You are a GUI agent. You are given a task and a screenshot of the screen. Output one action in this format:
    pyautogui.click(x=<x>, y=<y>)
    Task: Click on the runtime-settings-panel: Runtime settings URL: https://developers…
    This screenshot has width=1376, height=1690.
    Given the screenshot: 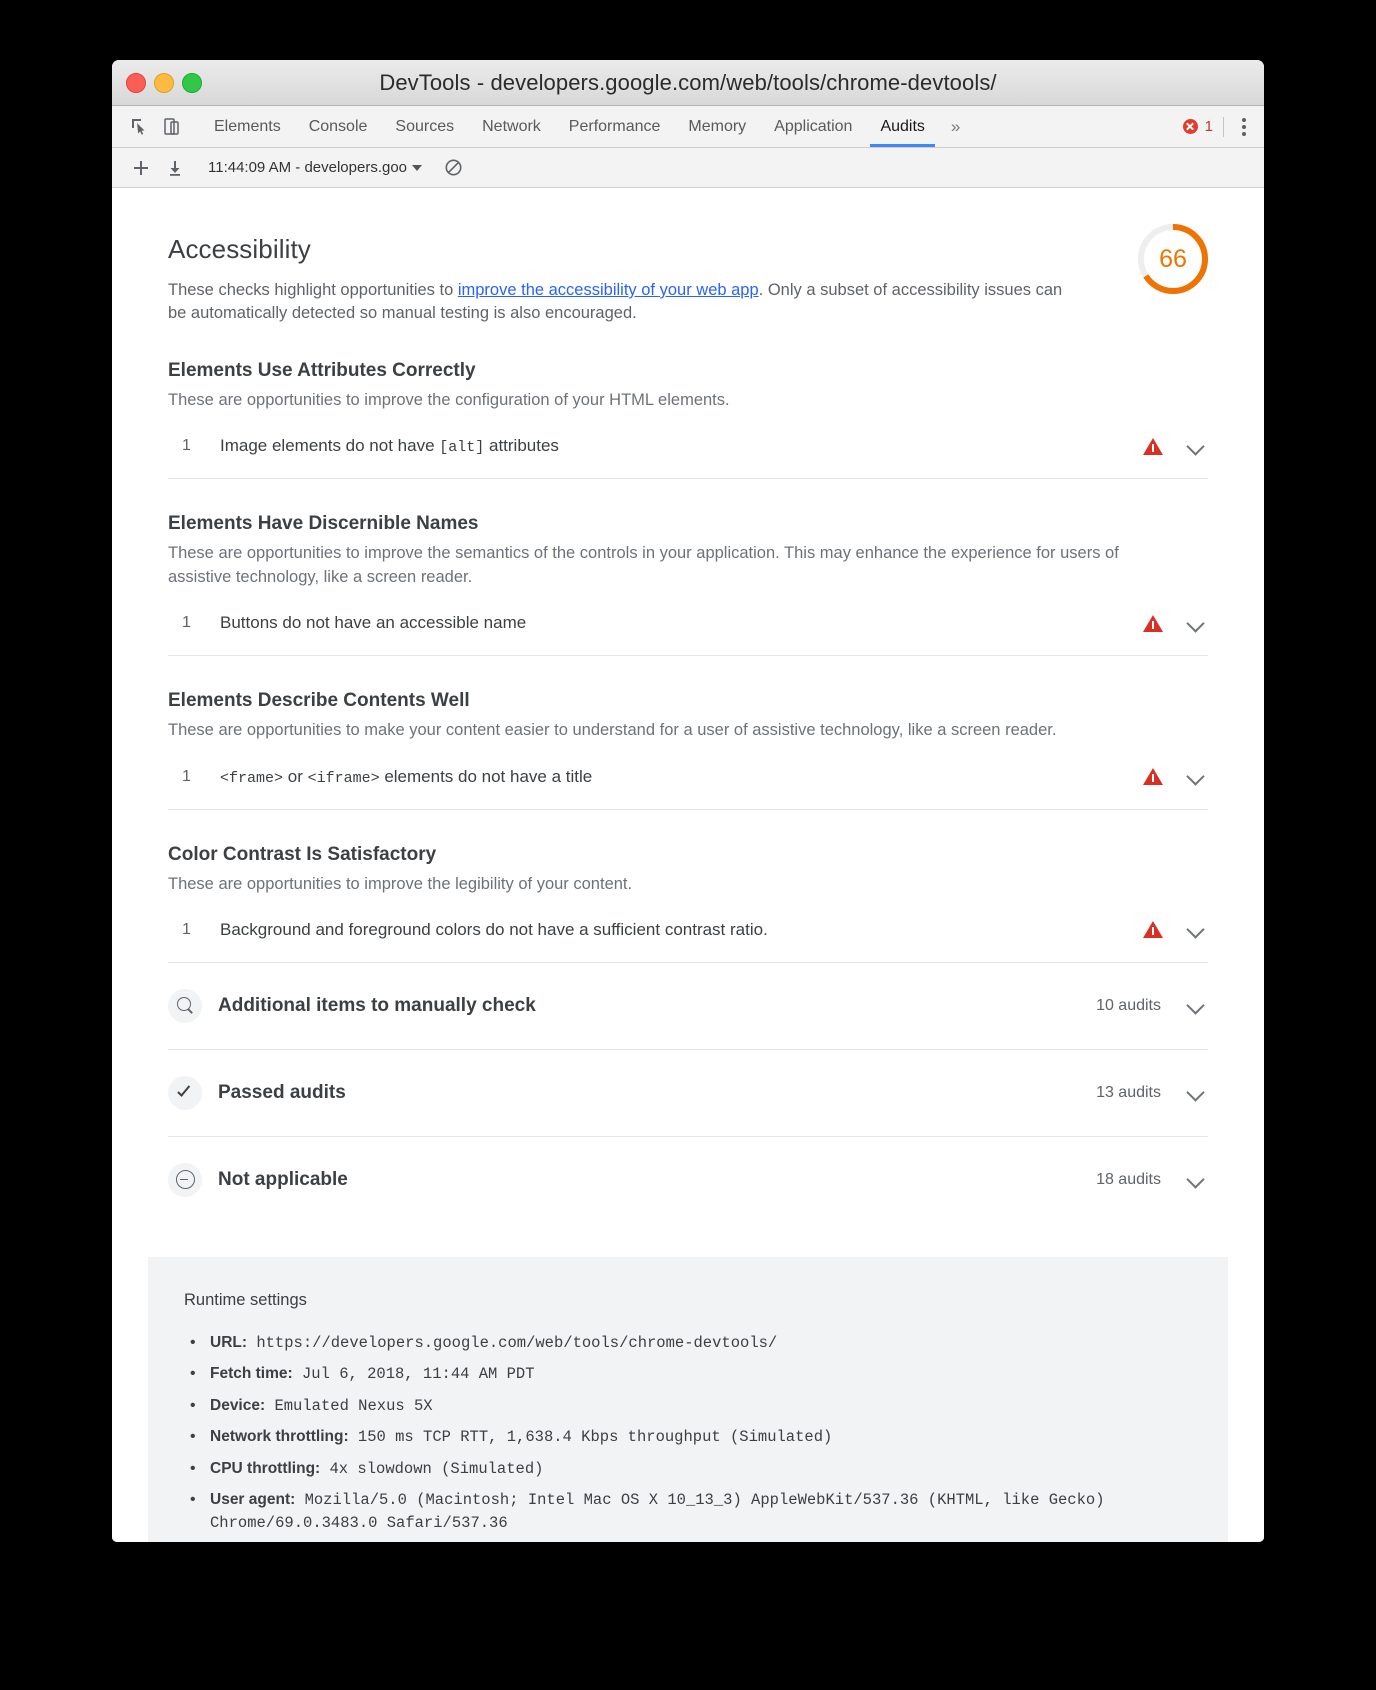 What is the action you would take?
    pyautogui.click(x=688, y=1399)
    